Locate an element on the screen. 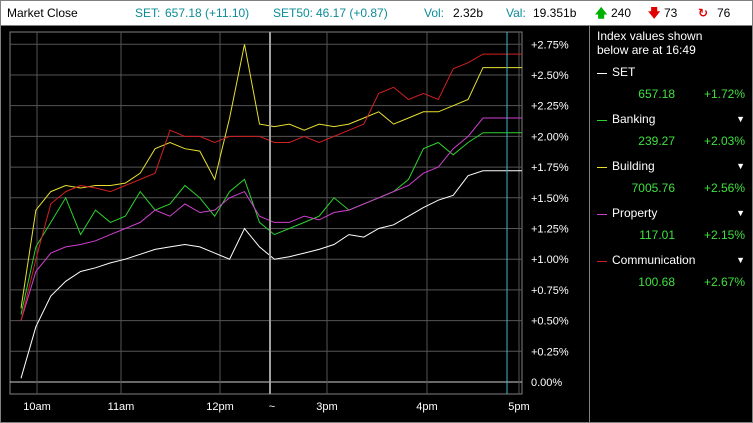  market-state: Market Close is located at coordinates (42, 13).